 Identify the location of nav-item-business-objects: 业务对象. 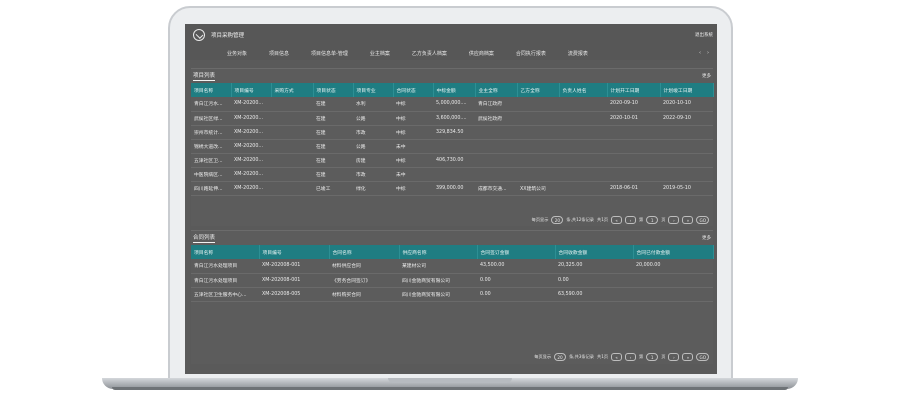
(237, 53).